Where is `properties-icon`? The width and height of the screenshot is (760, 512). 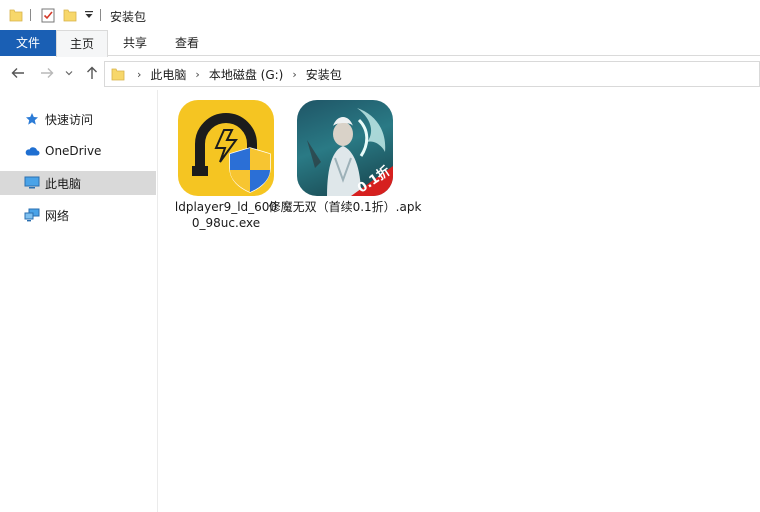 properties-icon is located at coordinates (48, 15).